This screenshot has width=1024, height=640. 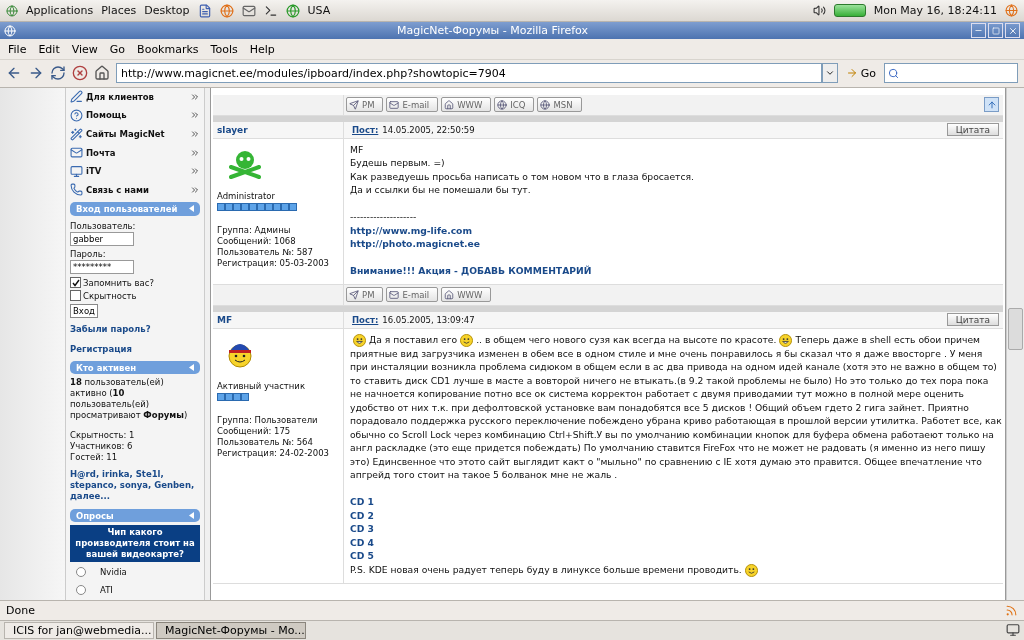 I want to click on post-link: Внимание!!! Акция - ДОБАВЬ КОММЕНТАРИЙ, so click(x=471, y=271).